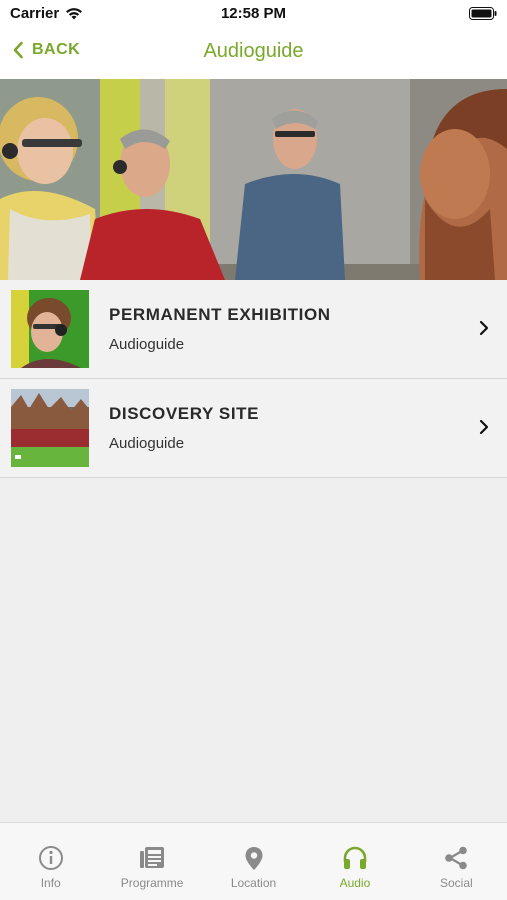 The image size is (507, 900). I want to click on list-item-permanent-exhibition: PERMANENT EXHIBITION Audioguide, so click(253, 329).